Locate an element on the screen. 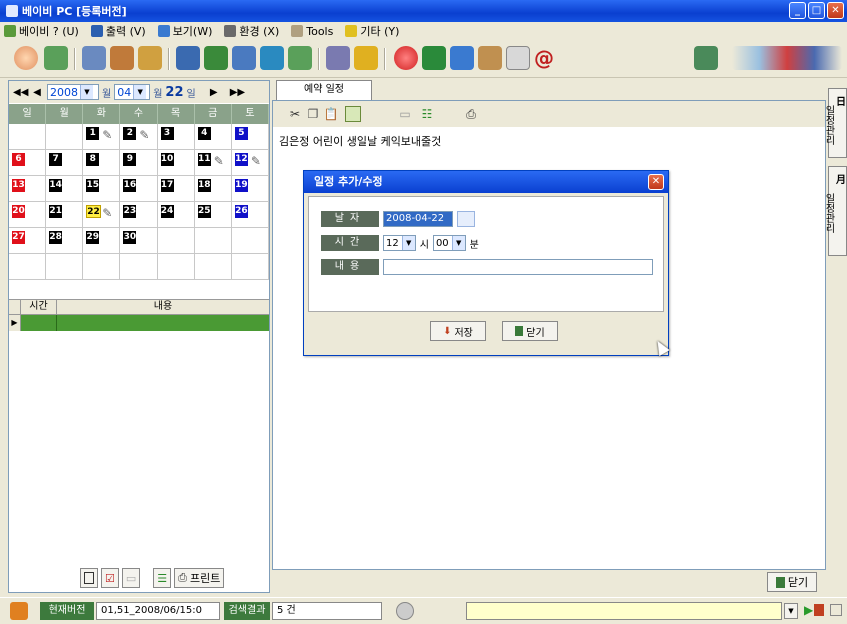 This screenshot has width=847, height=624. menu-item-2: 보기(W) is located at coordinates (184, 31).